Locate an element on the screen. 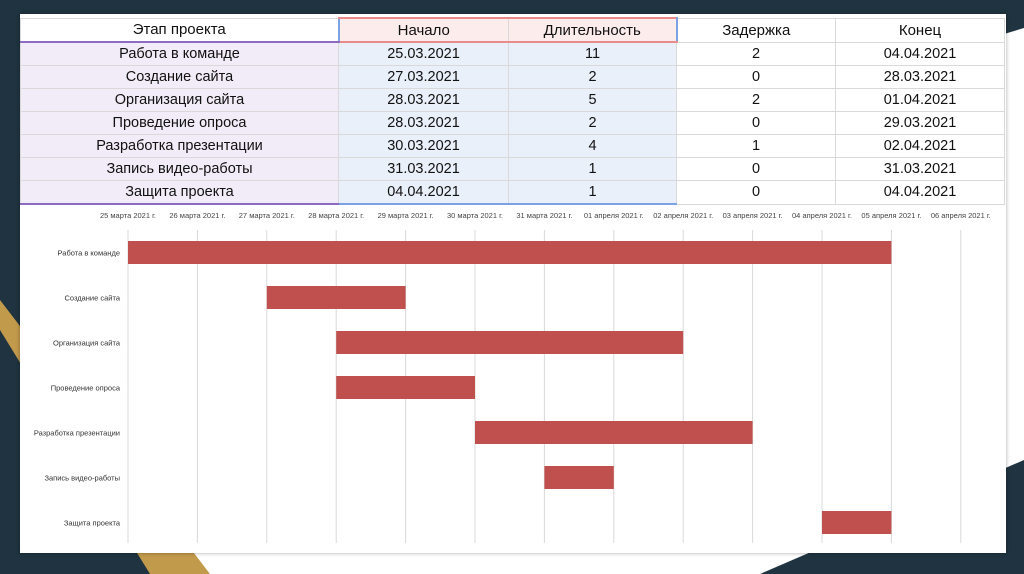 The width and height of the screenshot is (1024, 574). y-category-label: Запись видео-работы is located at coordinates (82, 478).